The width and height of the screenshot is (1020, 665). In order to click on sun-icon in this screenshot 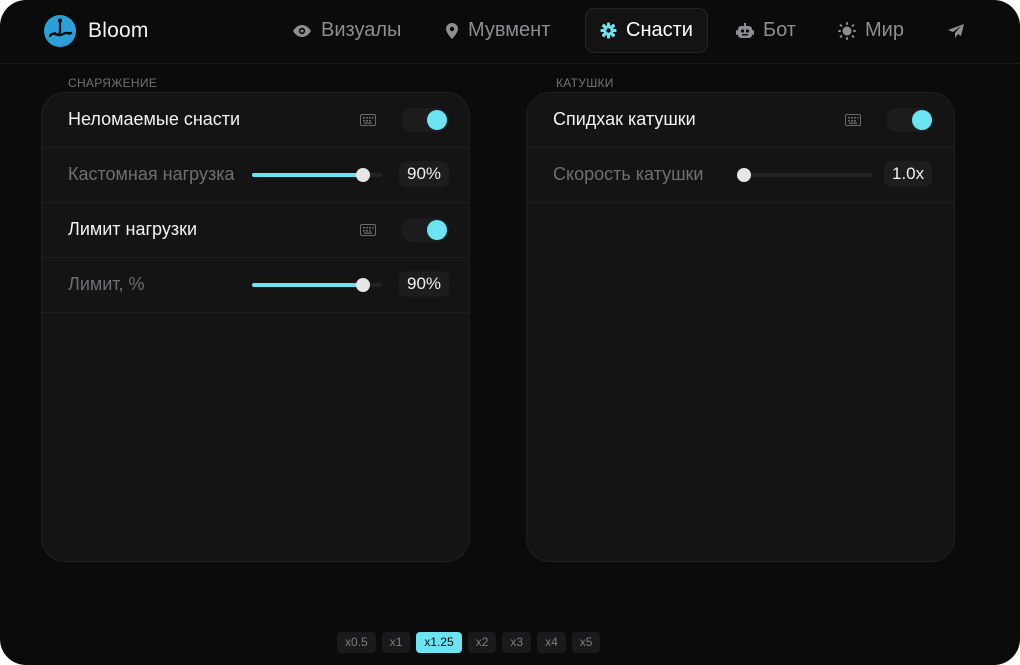, I will do `click(847, 30)`.